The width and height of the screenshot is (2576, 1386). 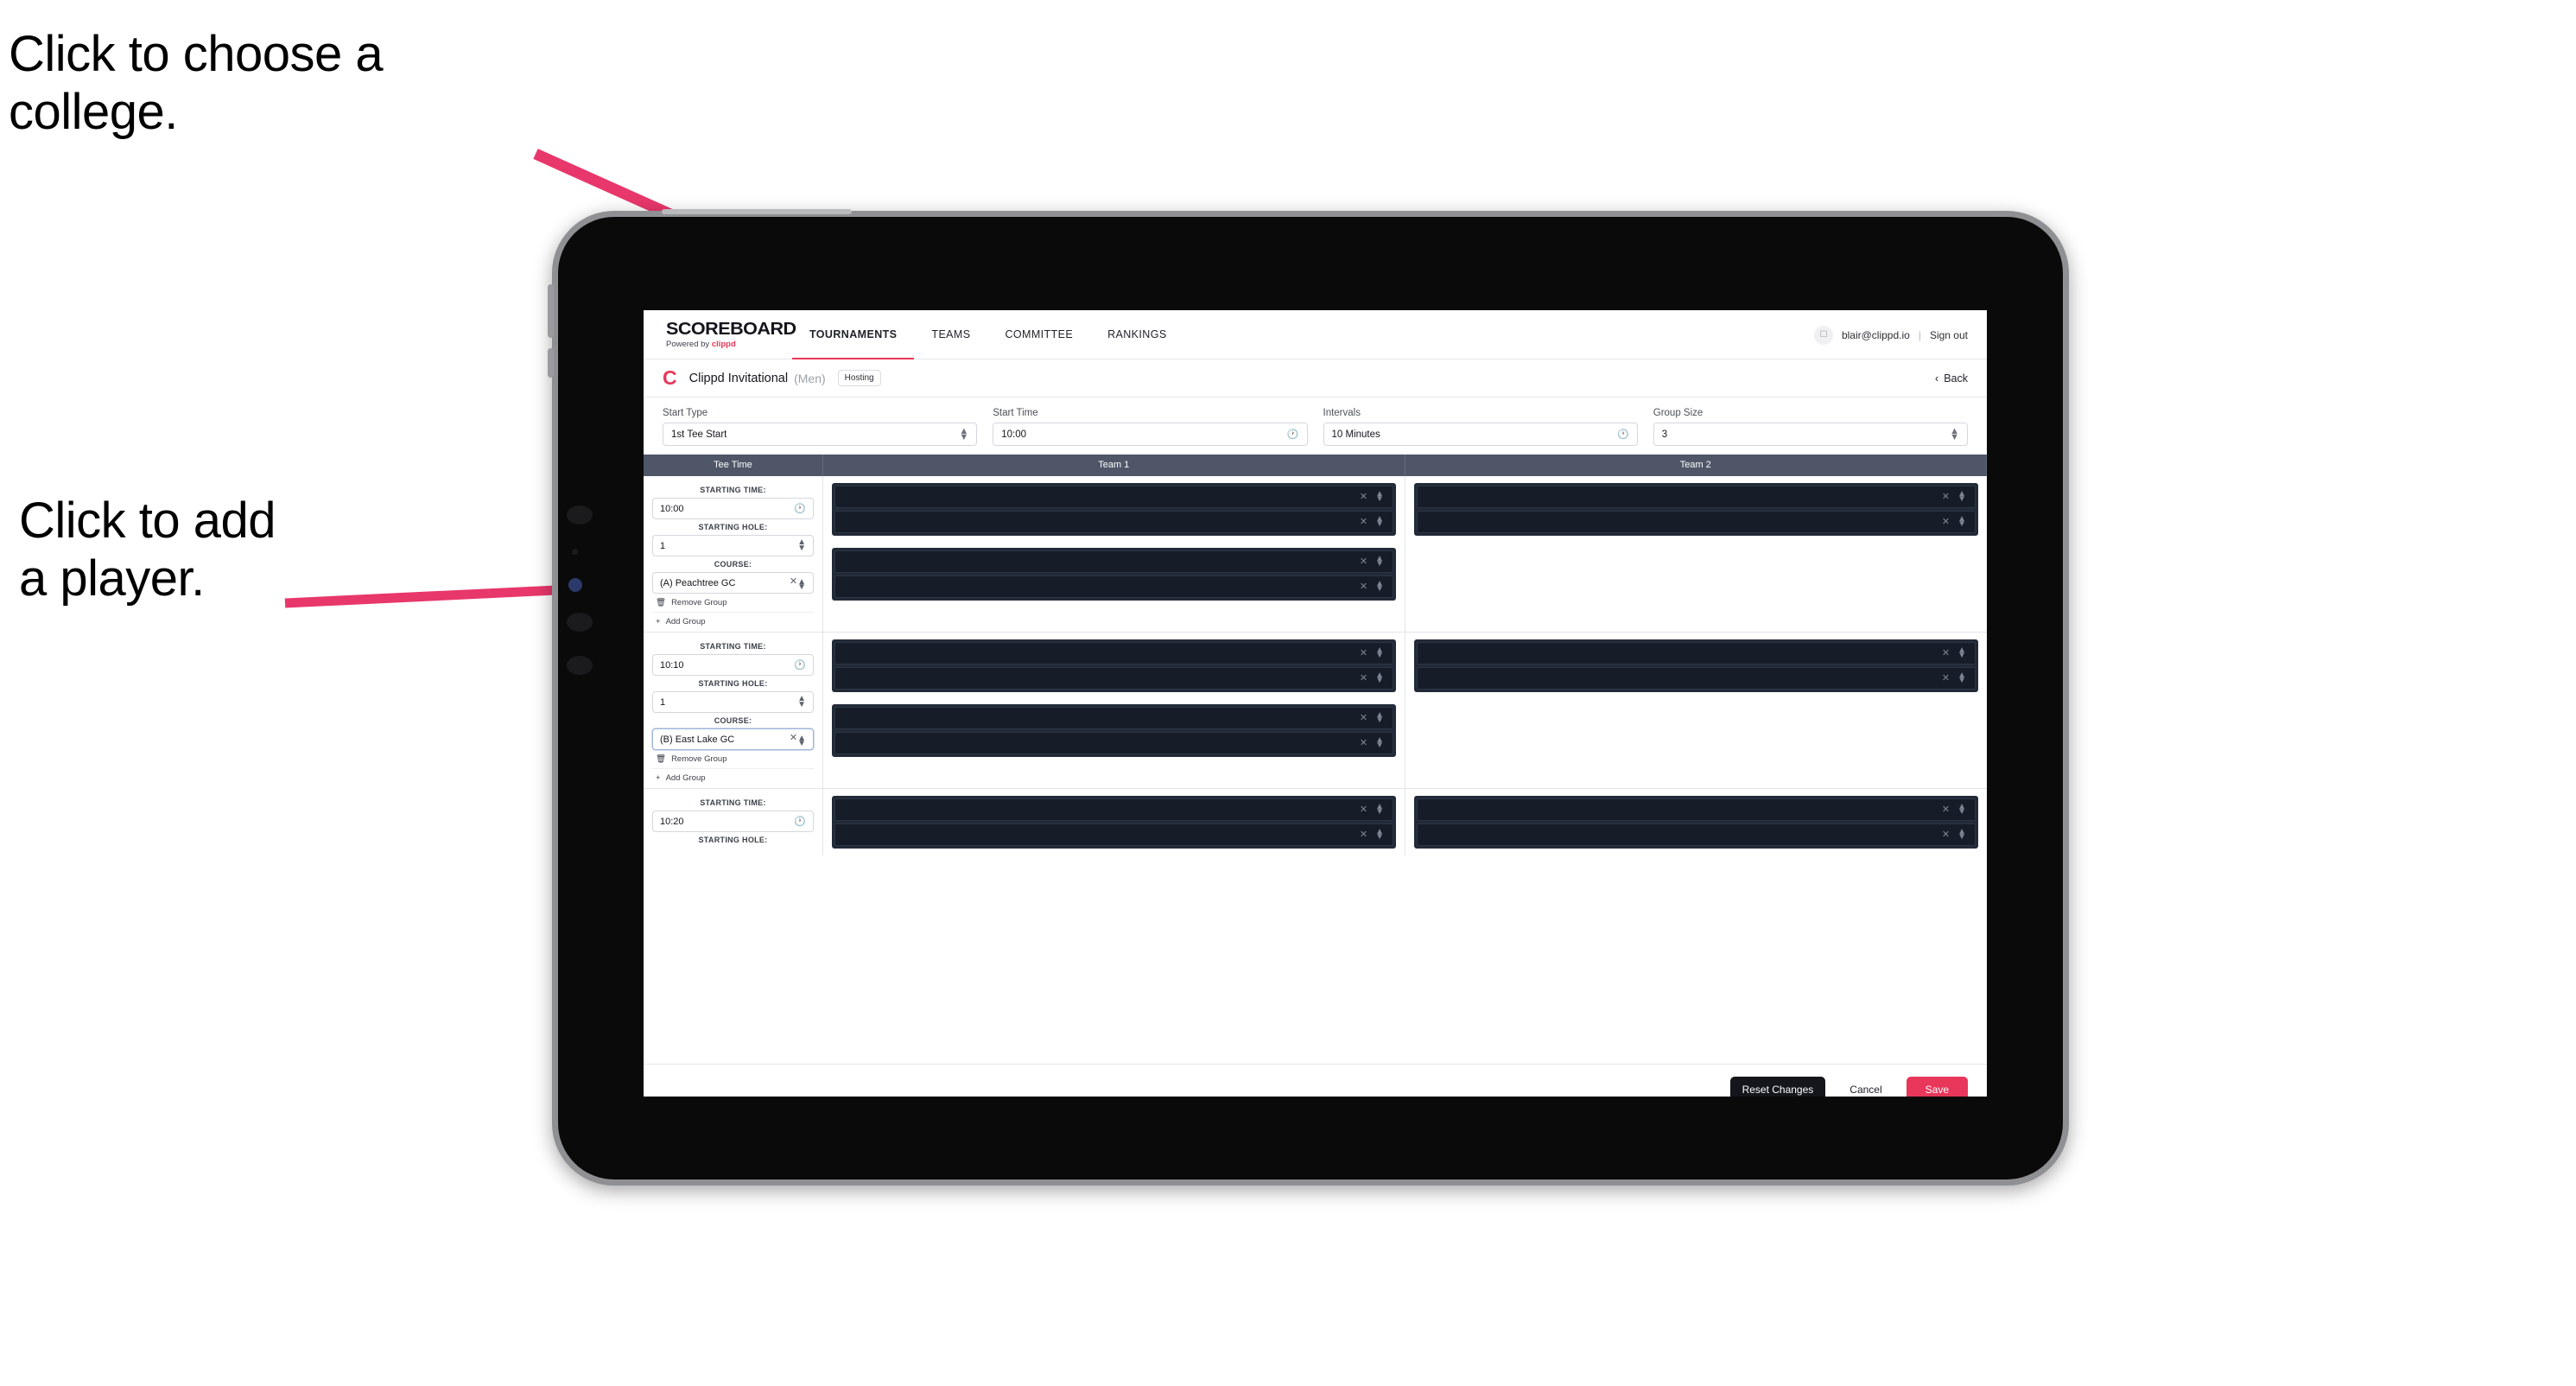 I want to click on input-starting-time: 10:20 🕐, so click(x=733, y=821).